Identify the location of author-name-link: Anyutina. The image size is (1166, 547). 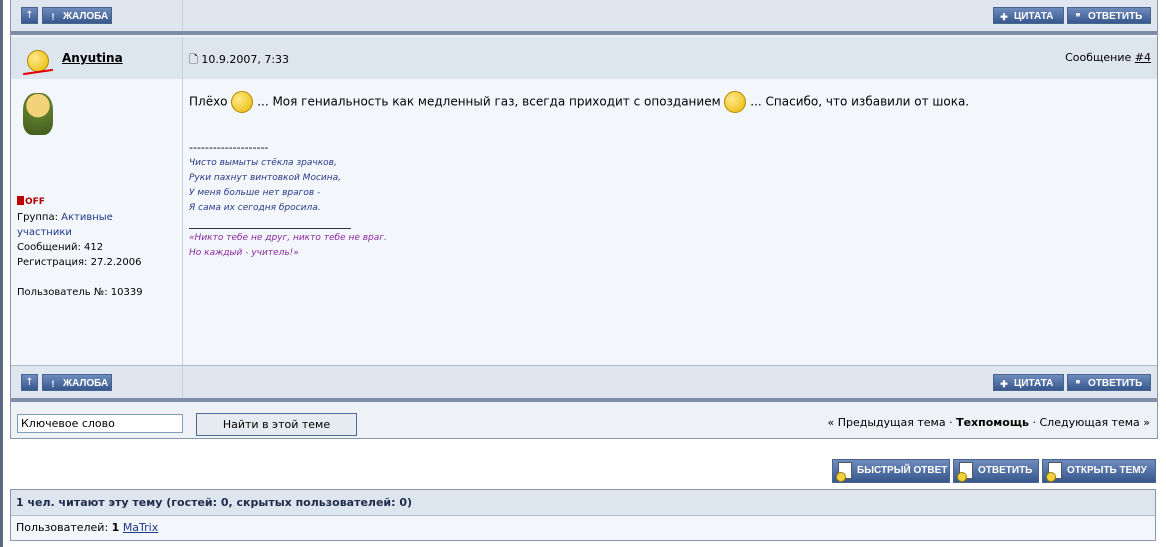
(92, 58).